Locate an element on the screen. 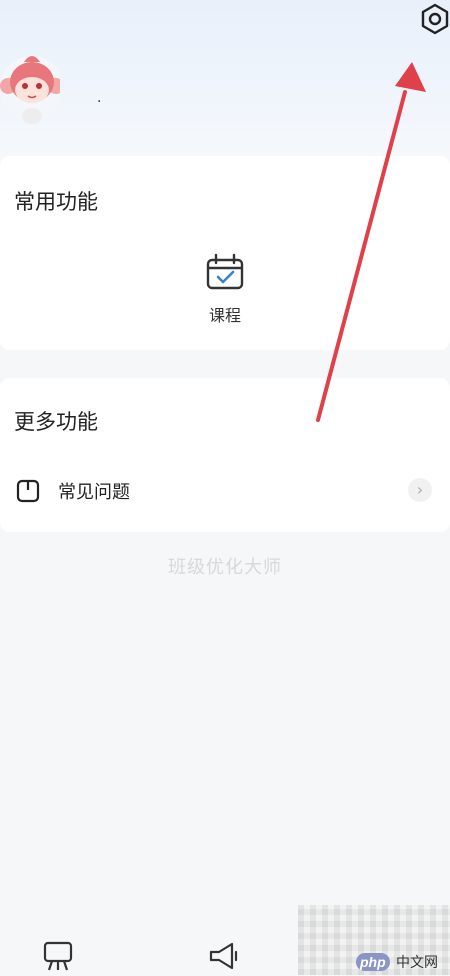 The image size is (450, 976). document-icon is located at coordinates (28, 491).